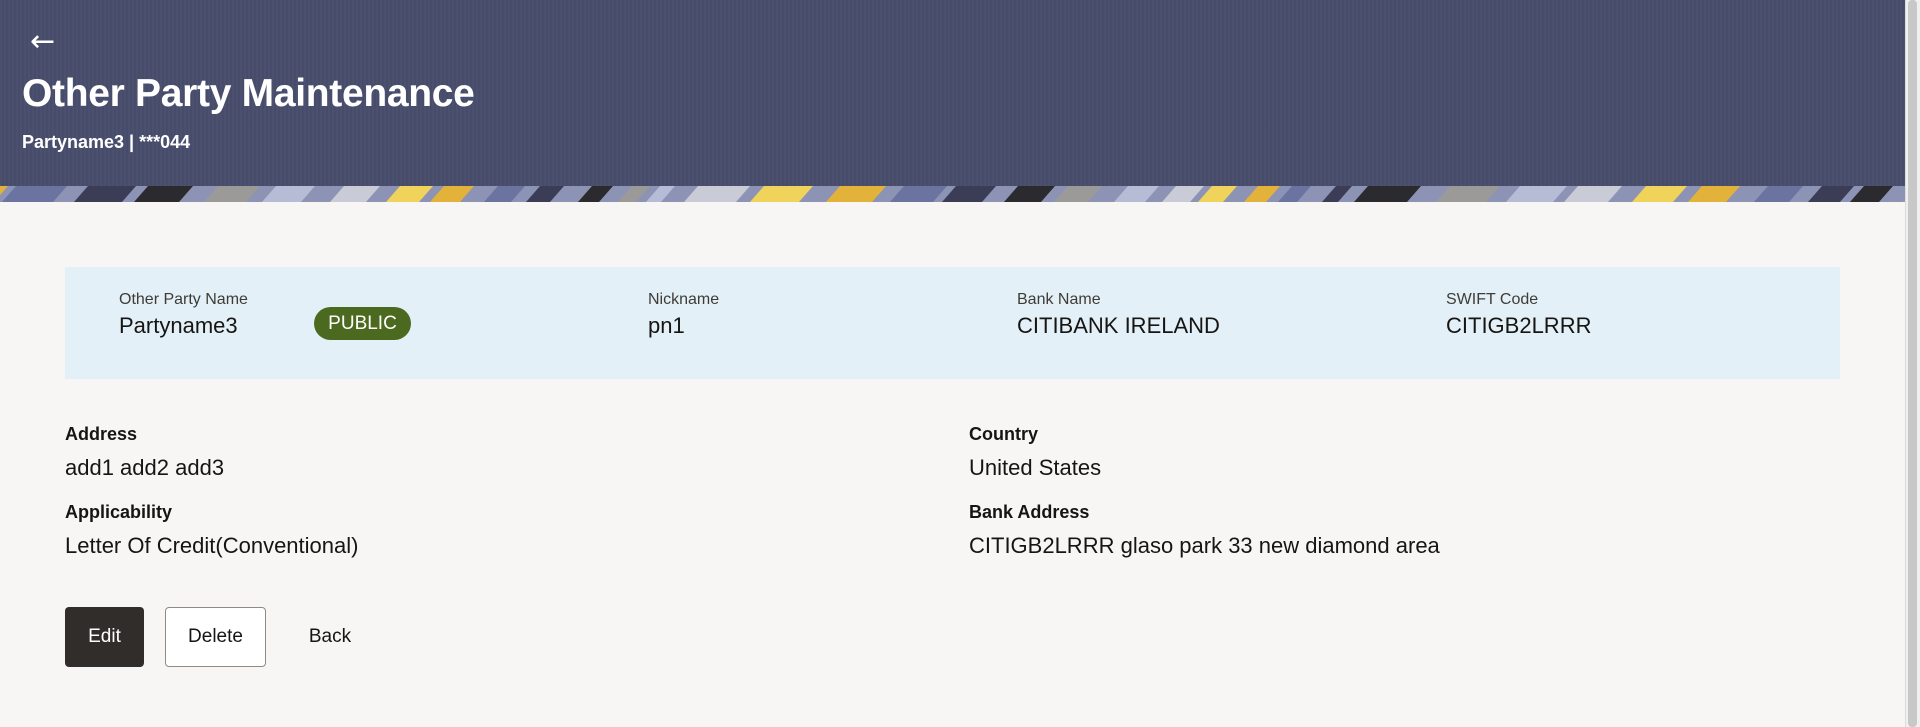 This screenshot has height=727, width=1920. What do you see at coordinates (1492, 299) in the screenshot?
I see `swift-code-label: SWIFT Code` at bounding box center [1492, 299].